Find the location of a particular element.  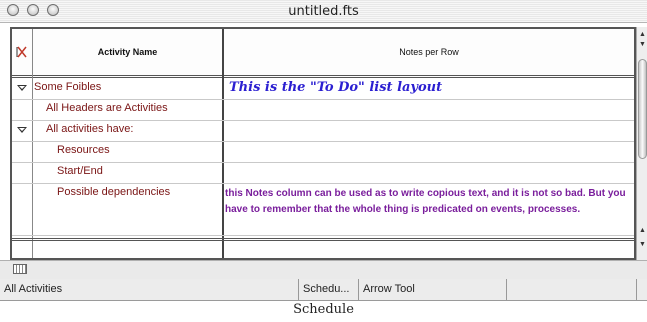

scrollbar-thumb is located at coordinates (642, 109).